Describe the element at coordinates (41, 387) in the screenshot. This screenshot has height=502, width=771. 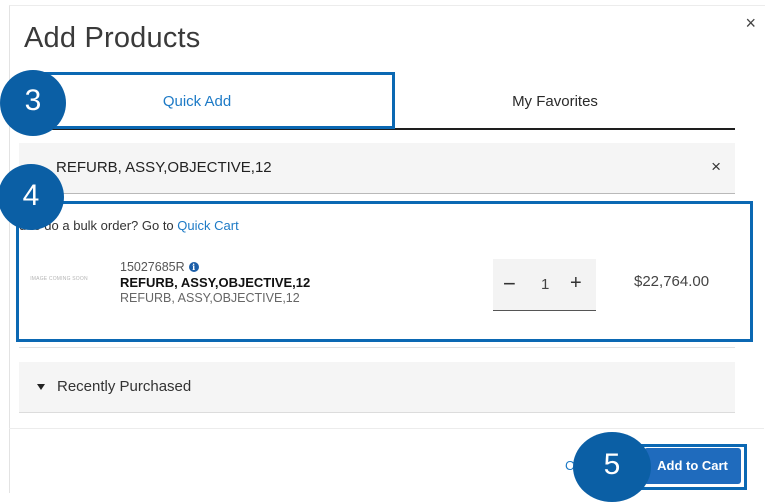
I see `caret-down-icon` at that location.